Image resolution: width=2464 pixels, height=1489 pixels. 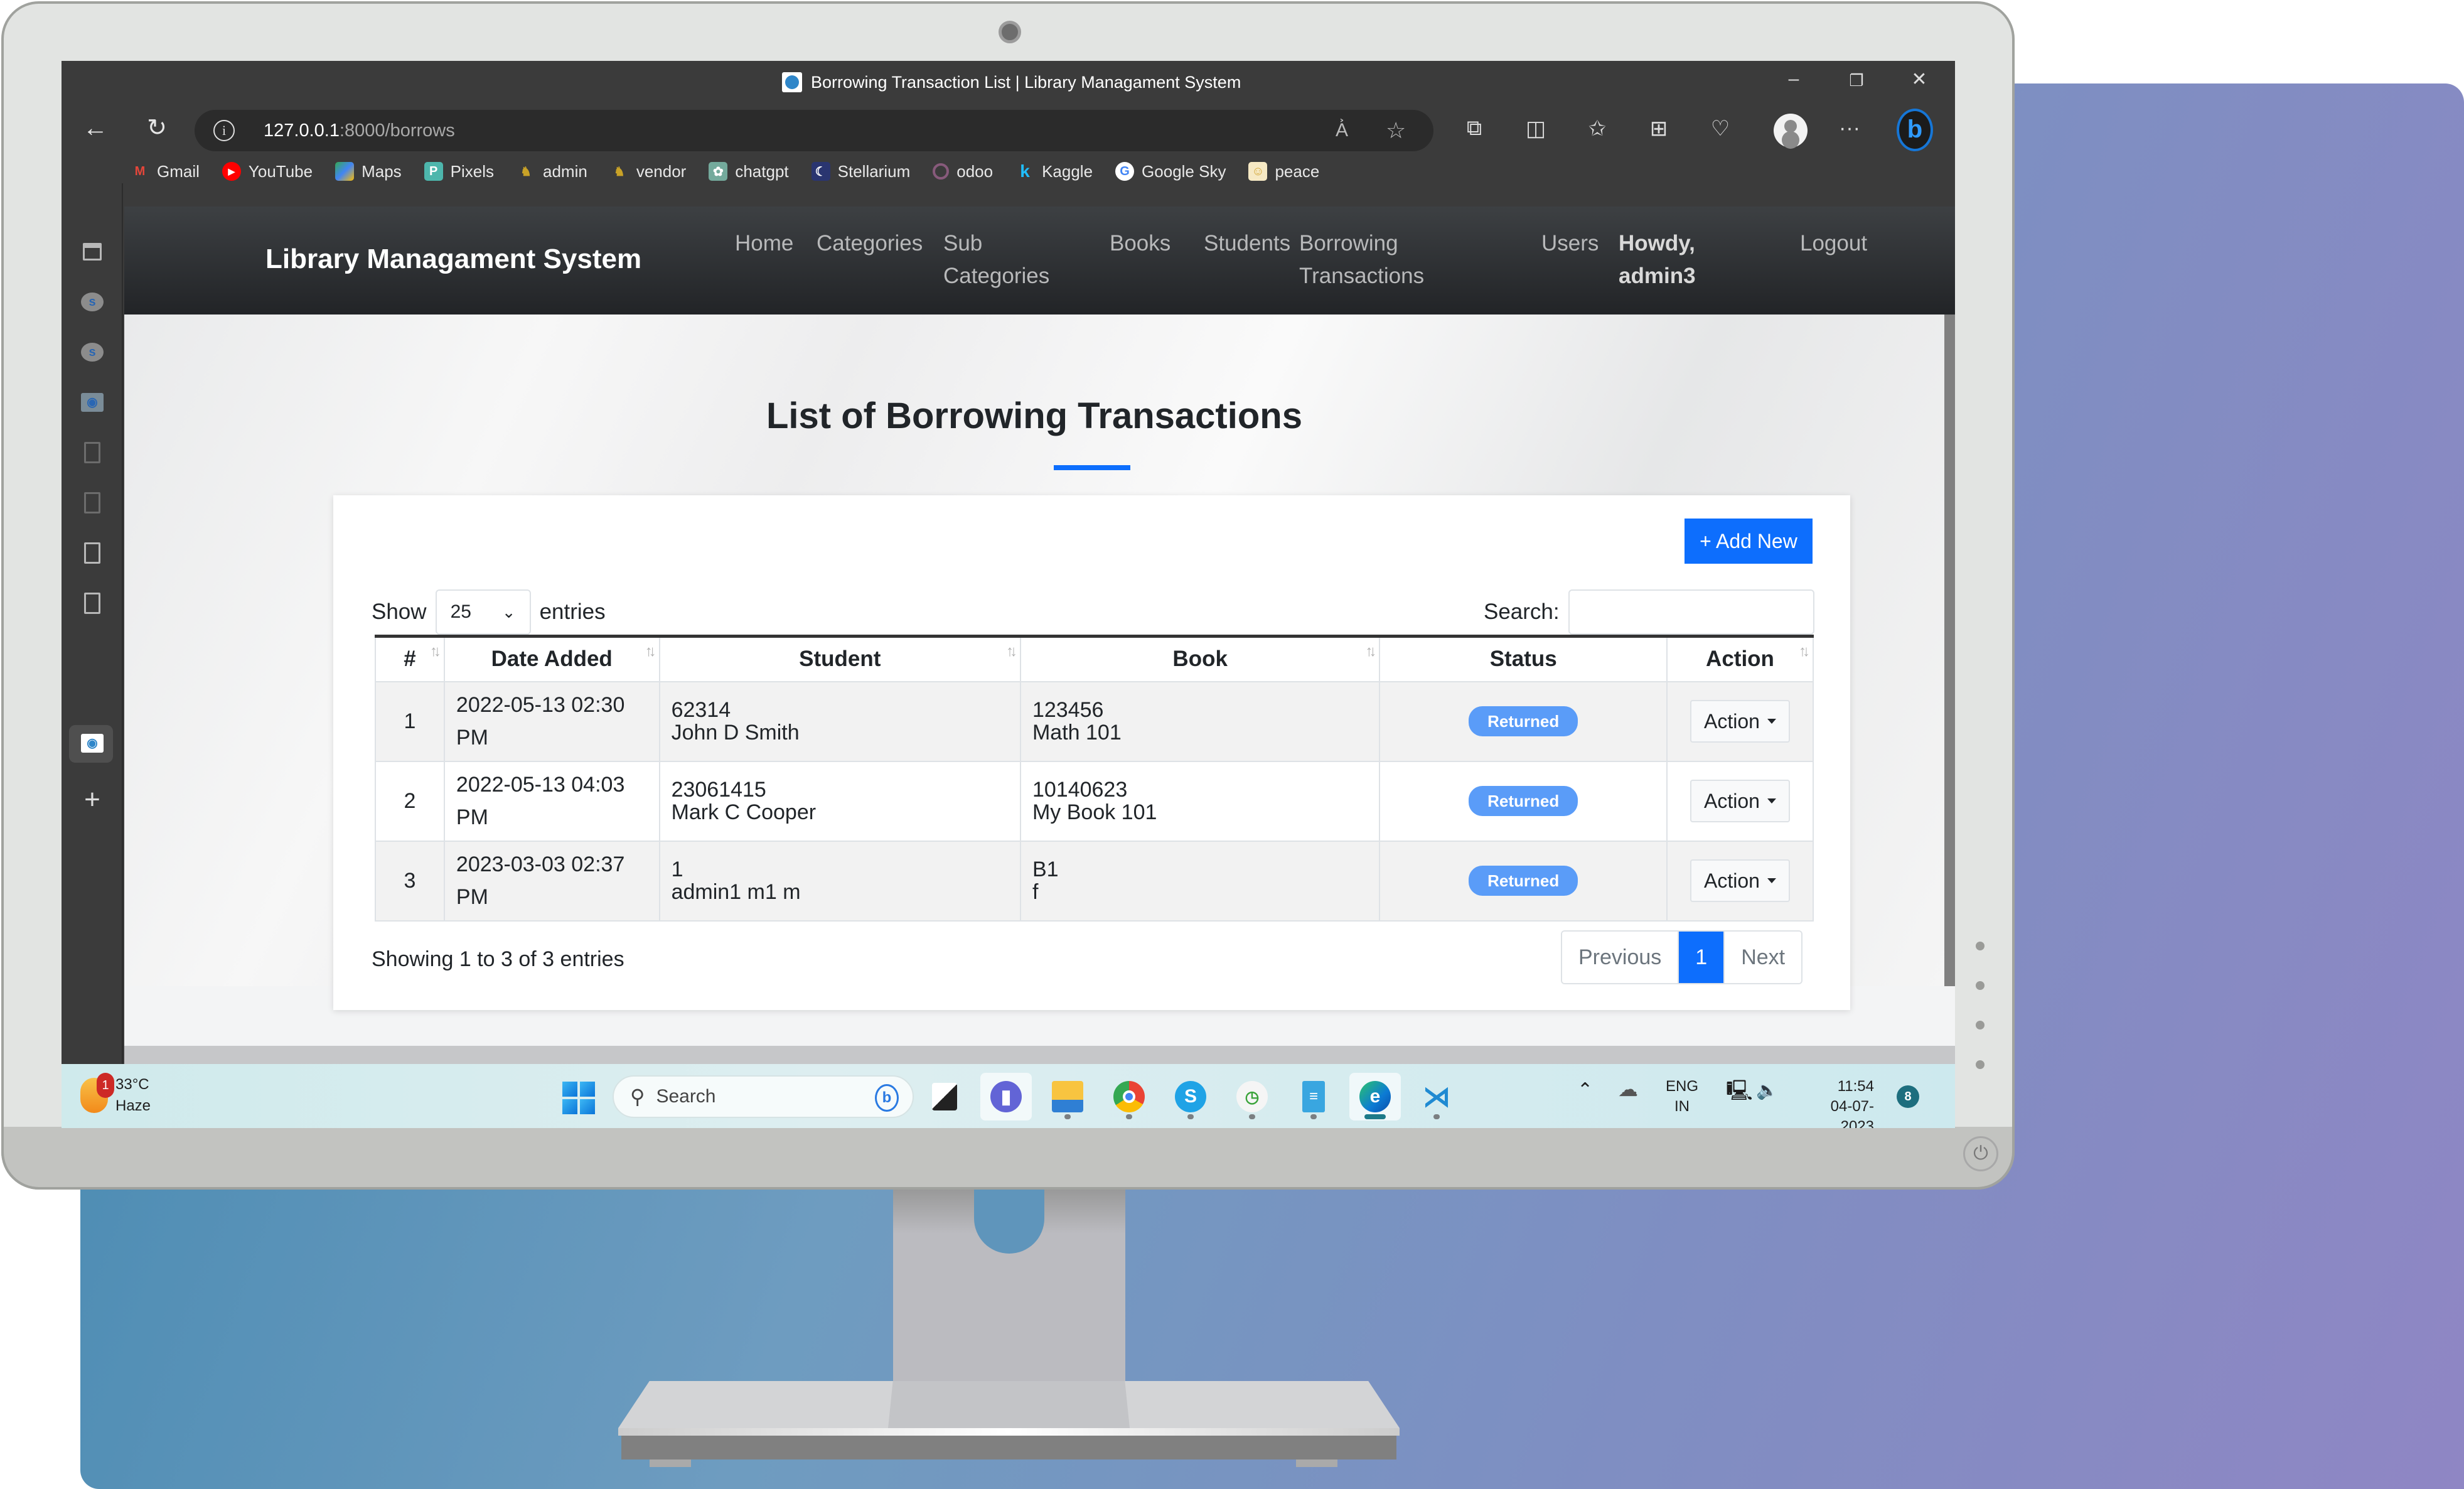 What do you see at coordinates (551, 658) in the screenshot?
I see `column-header-date-added: Date Added ↑↓` at bounding box center [551, 658].